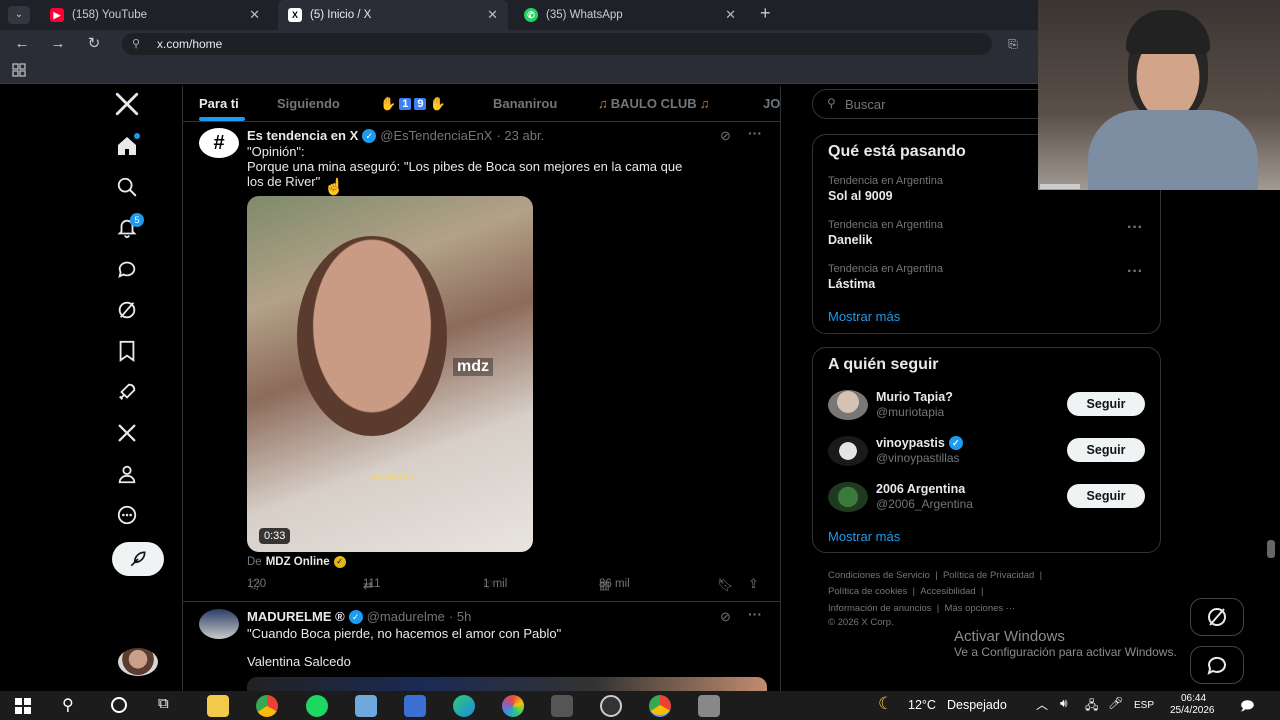 This screenshot has width=1280, height=720. I want to click on clock-date: 25/4/2026, so click(1192, 710).